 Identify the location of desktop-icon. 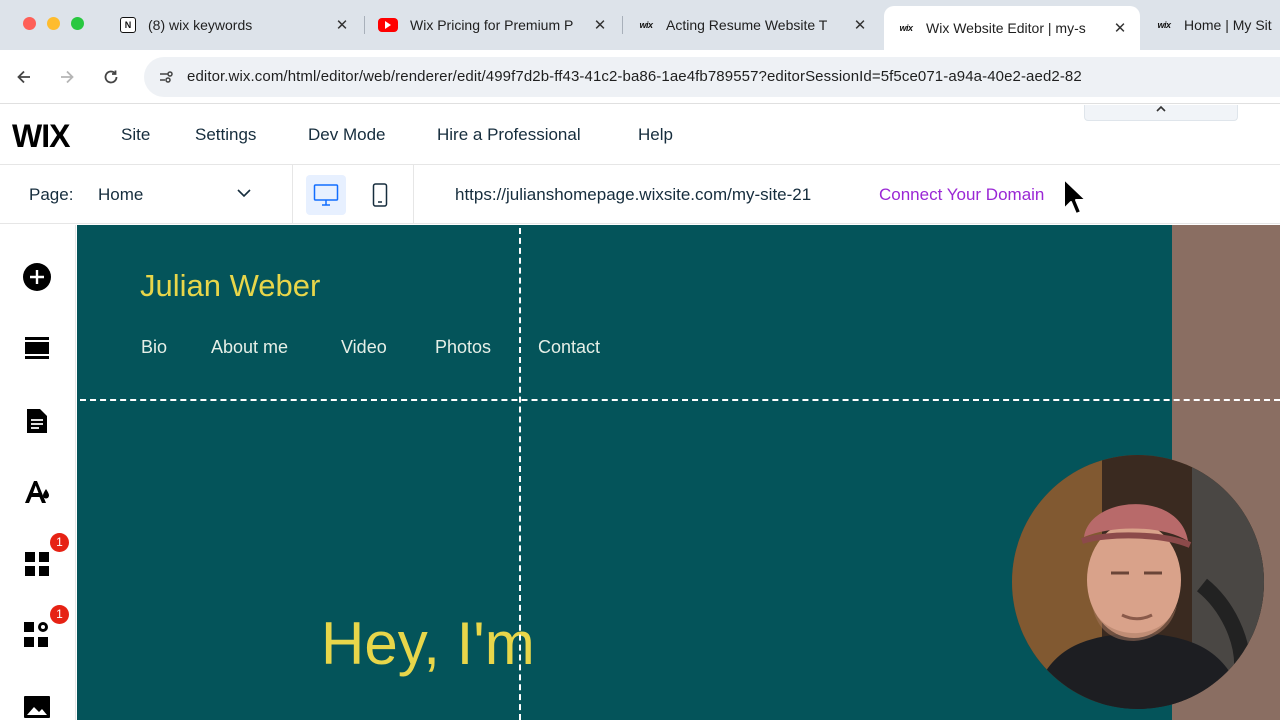
(326, 195).